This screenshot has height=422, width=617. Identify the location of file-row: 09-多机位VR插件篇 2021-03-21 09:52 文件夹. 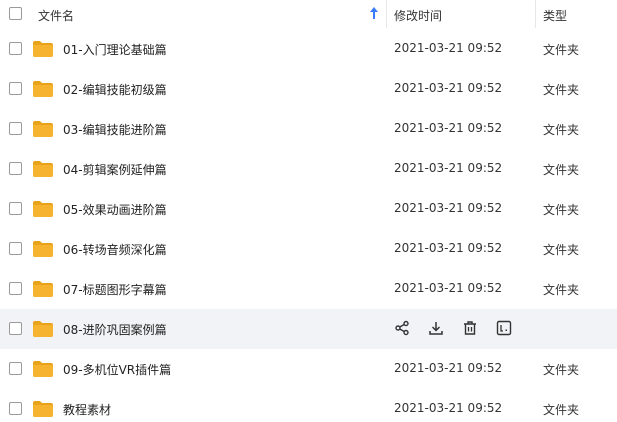
(308, 369).